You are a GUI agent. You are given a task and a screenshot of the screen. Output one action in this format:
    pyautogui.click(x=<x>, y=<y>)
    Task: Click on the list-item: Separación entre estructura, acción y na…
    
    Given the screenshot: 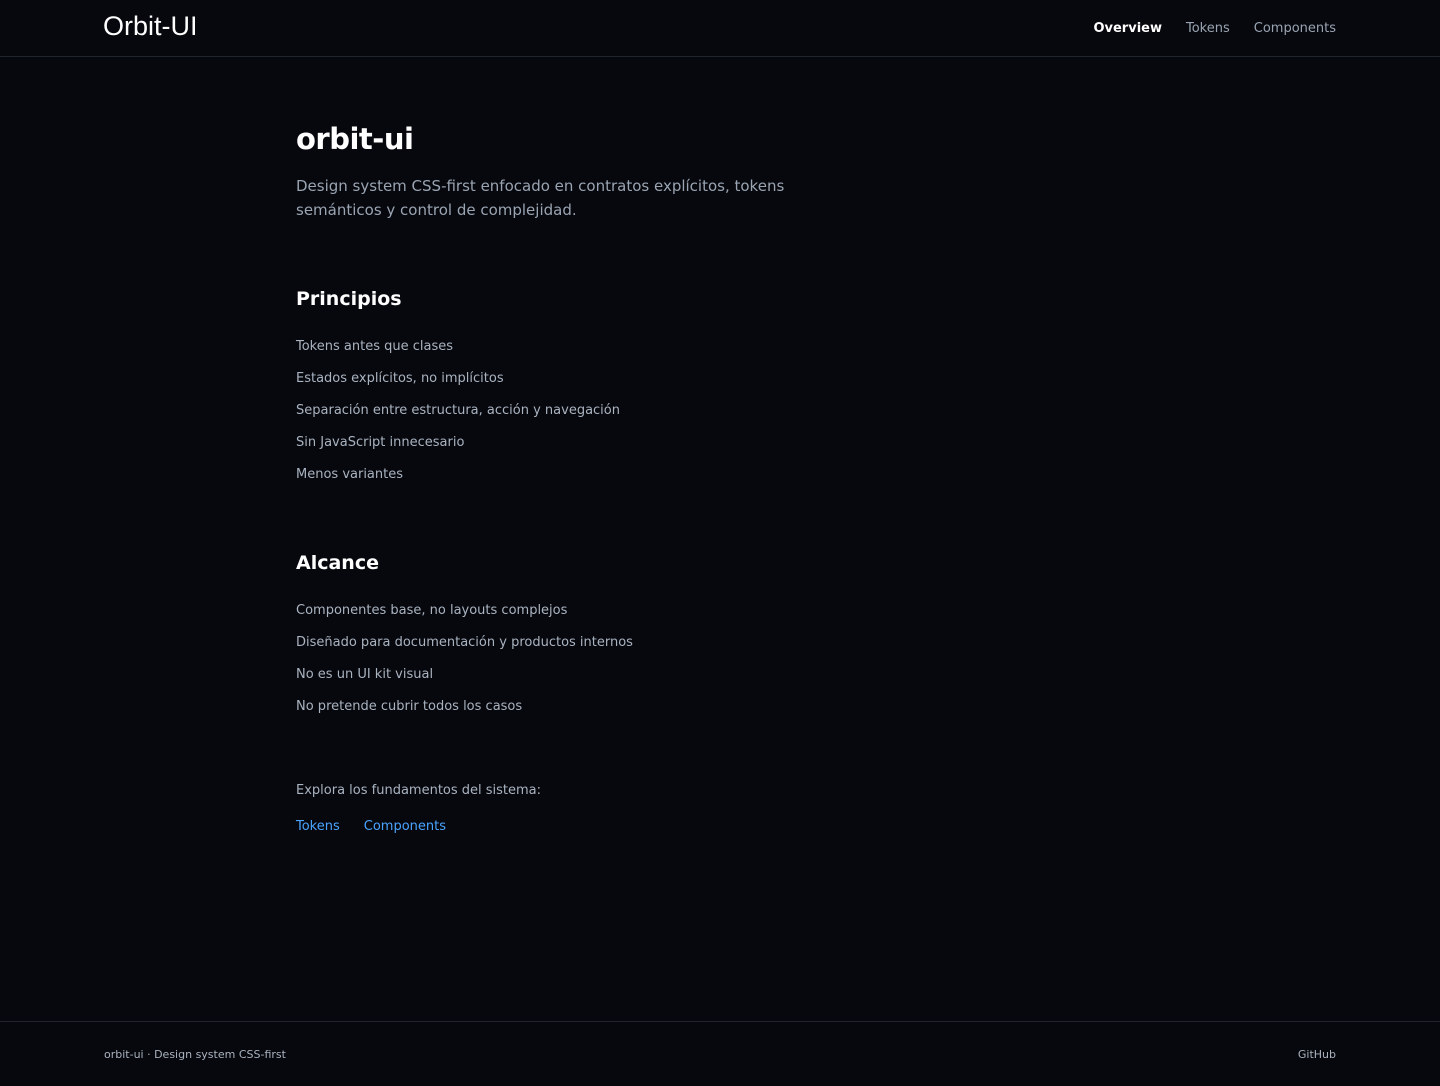 What is the action you would take?
    pyautogui.click(x=458, y=410)
    